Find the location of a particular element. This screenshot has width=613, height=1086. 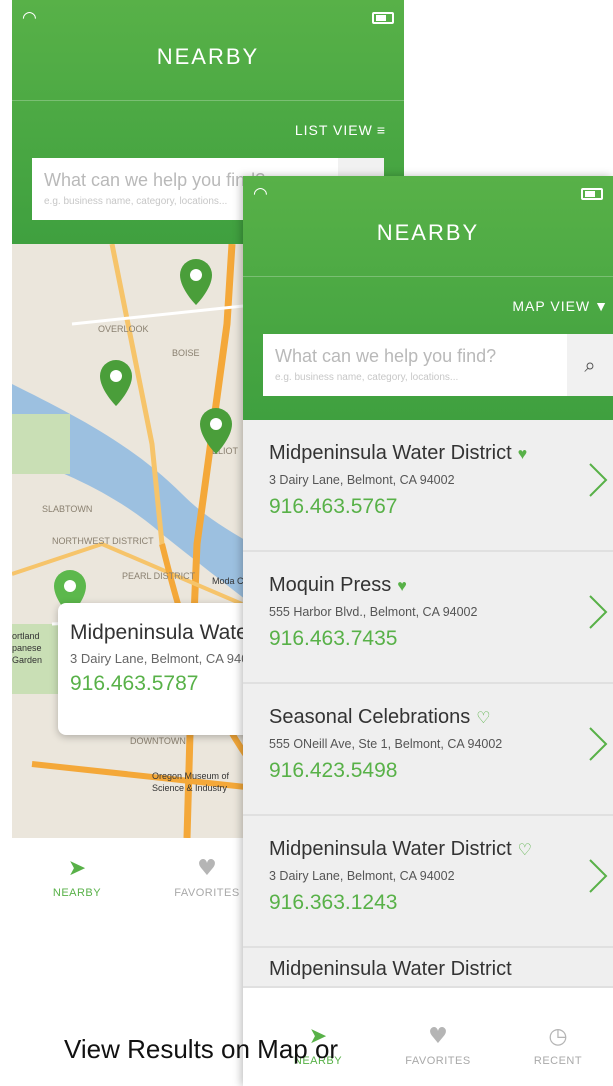

result-name: Moquin Press is located at coordinates (330, 585).